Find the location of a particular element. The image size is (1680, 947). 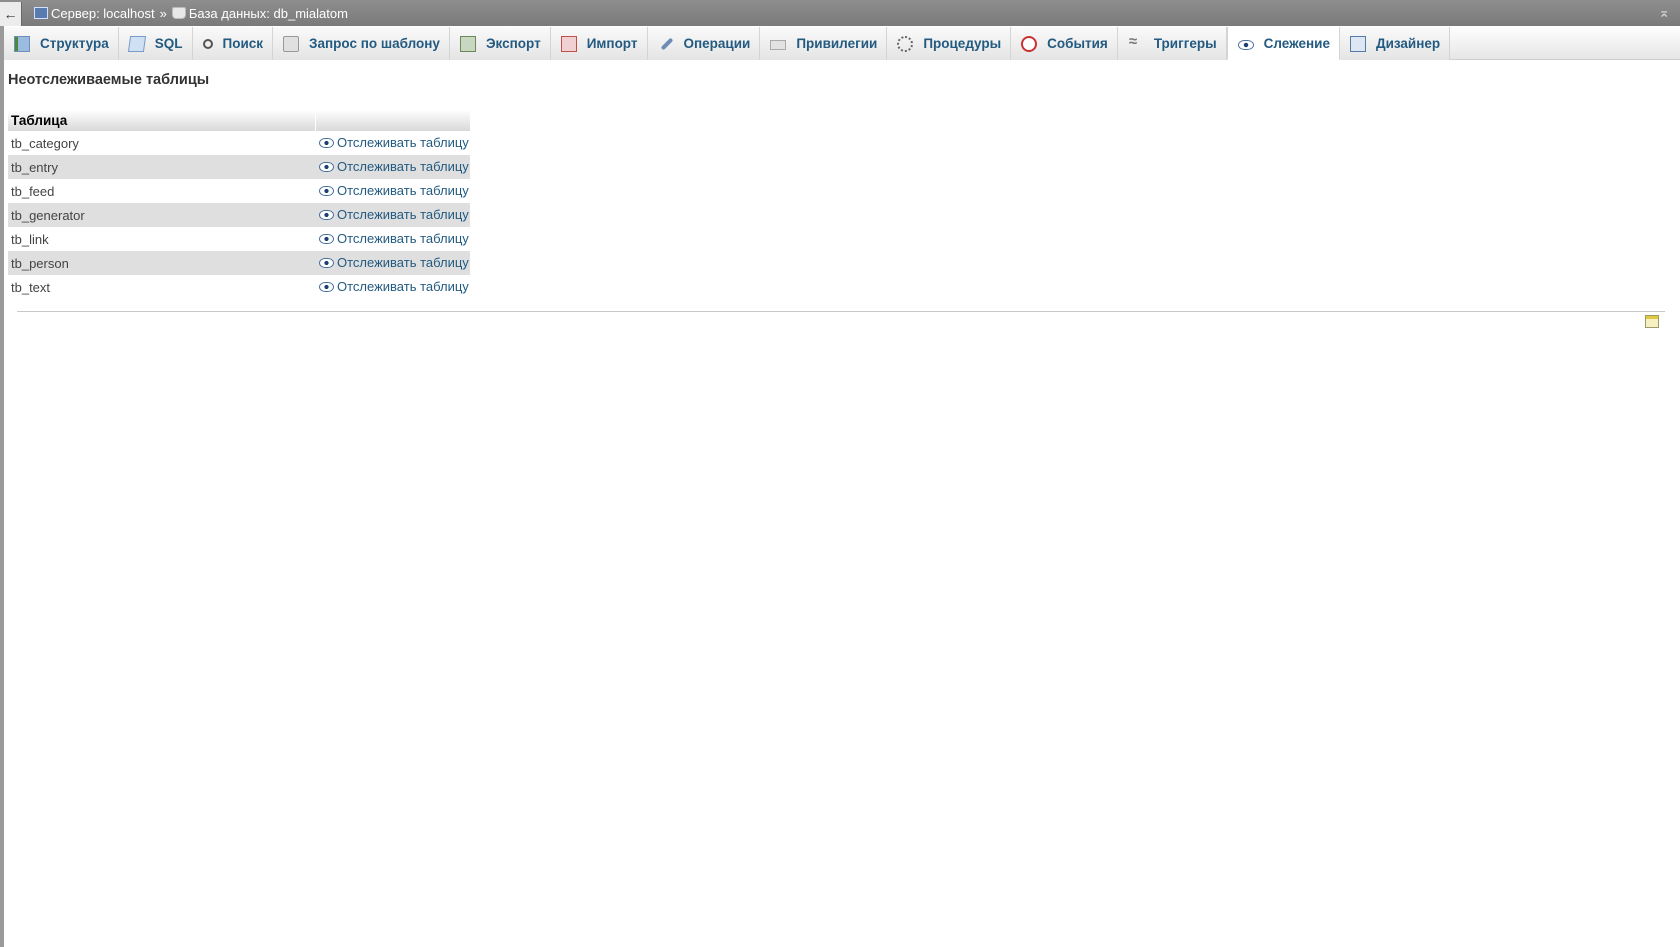

column-header-table: Таблица is located at coordinates (161, 120).